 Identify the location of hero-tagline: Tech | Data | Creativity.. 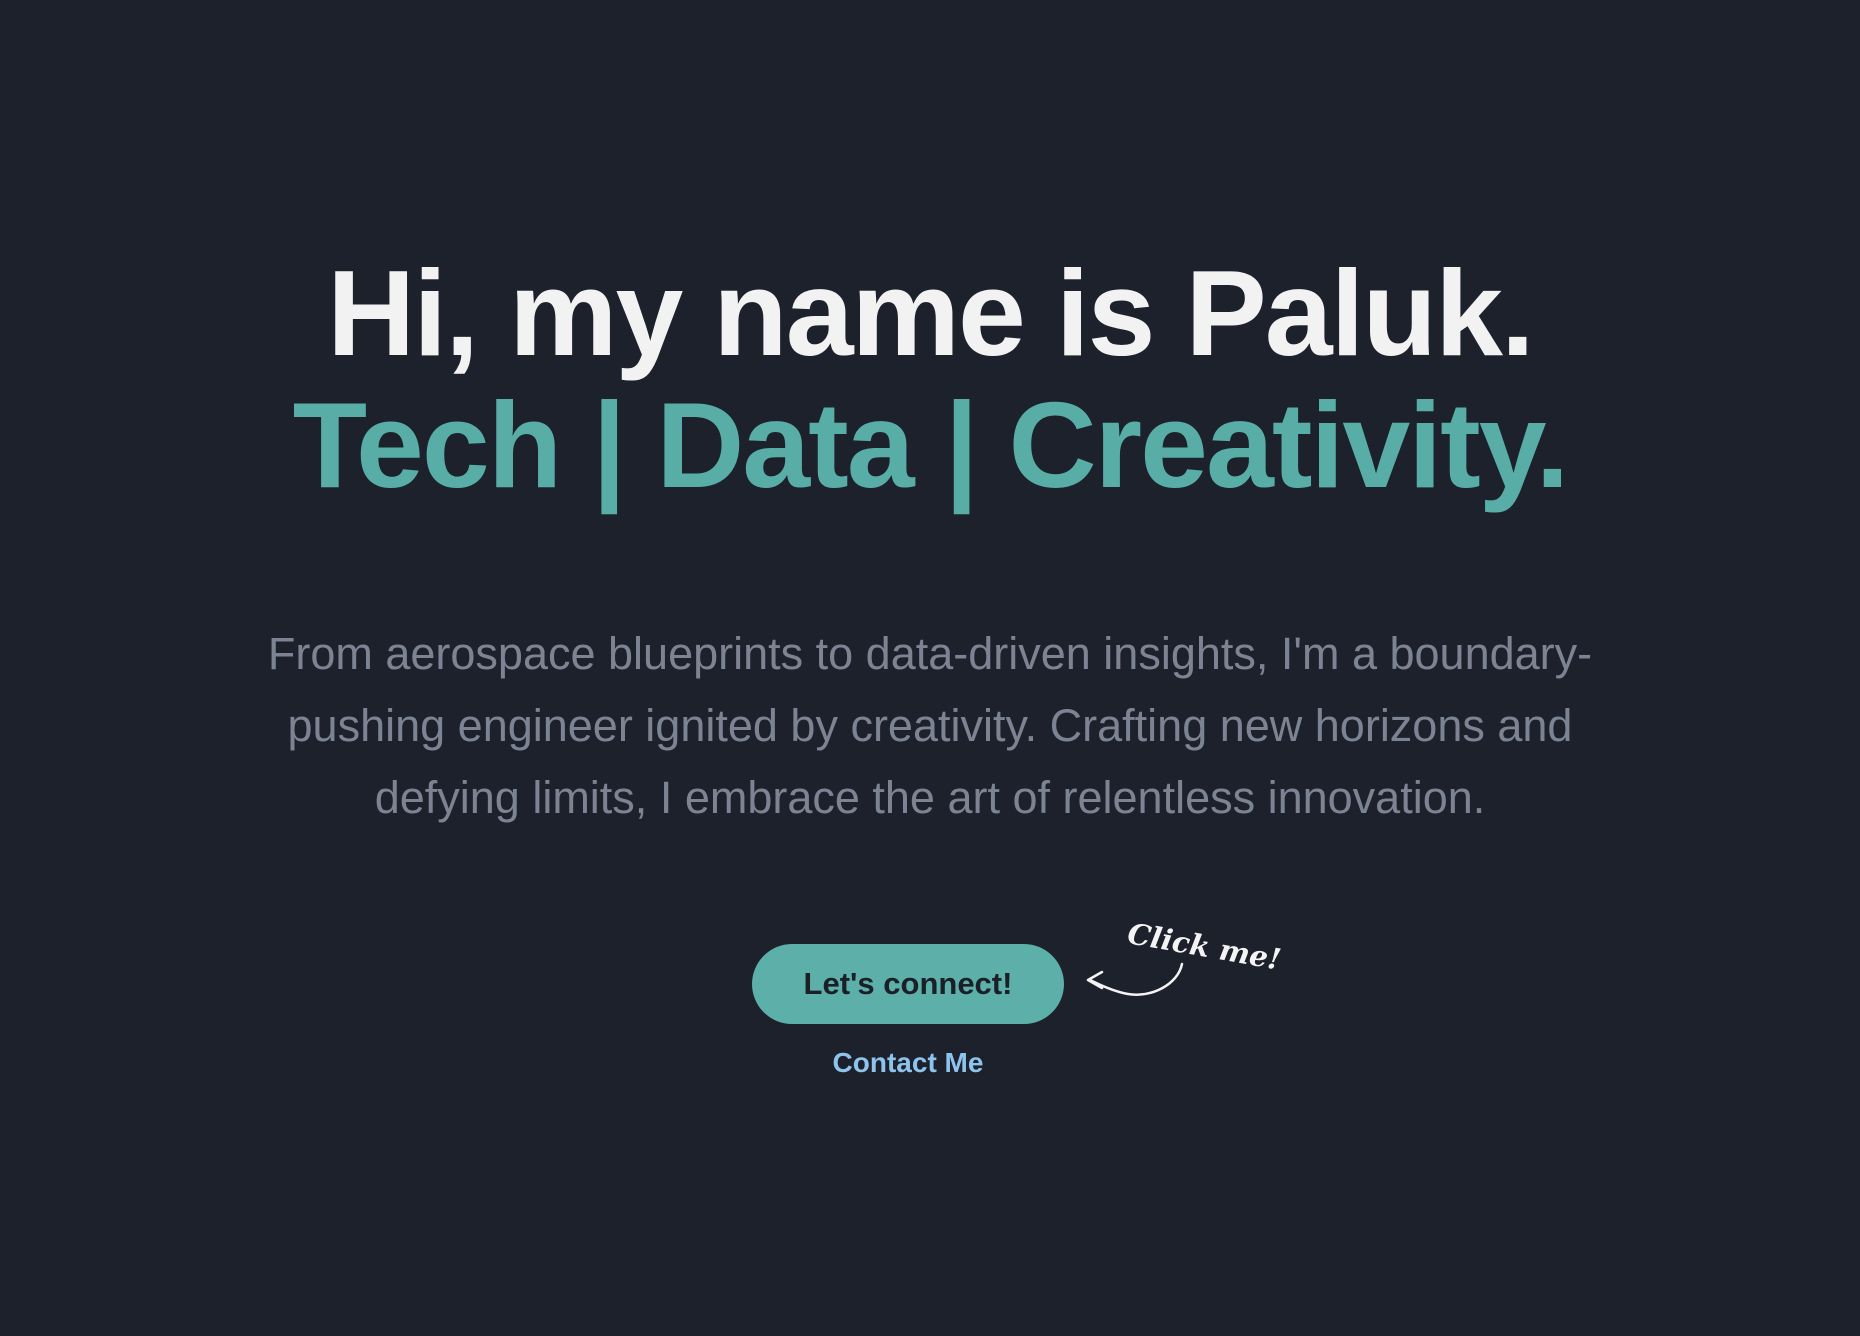
(931, 445).